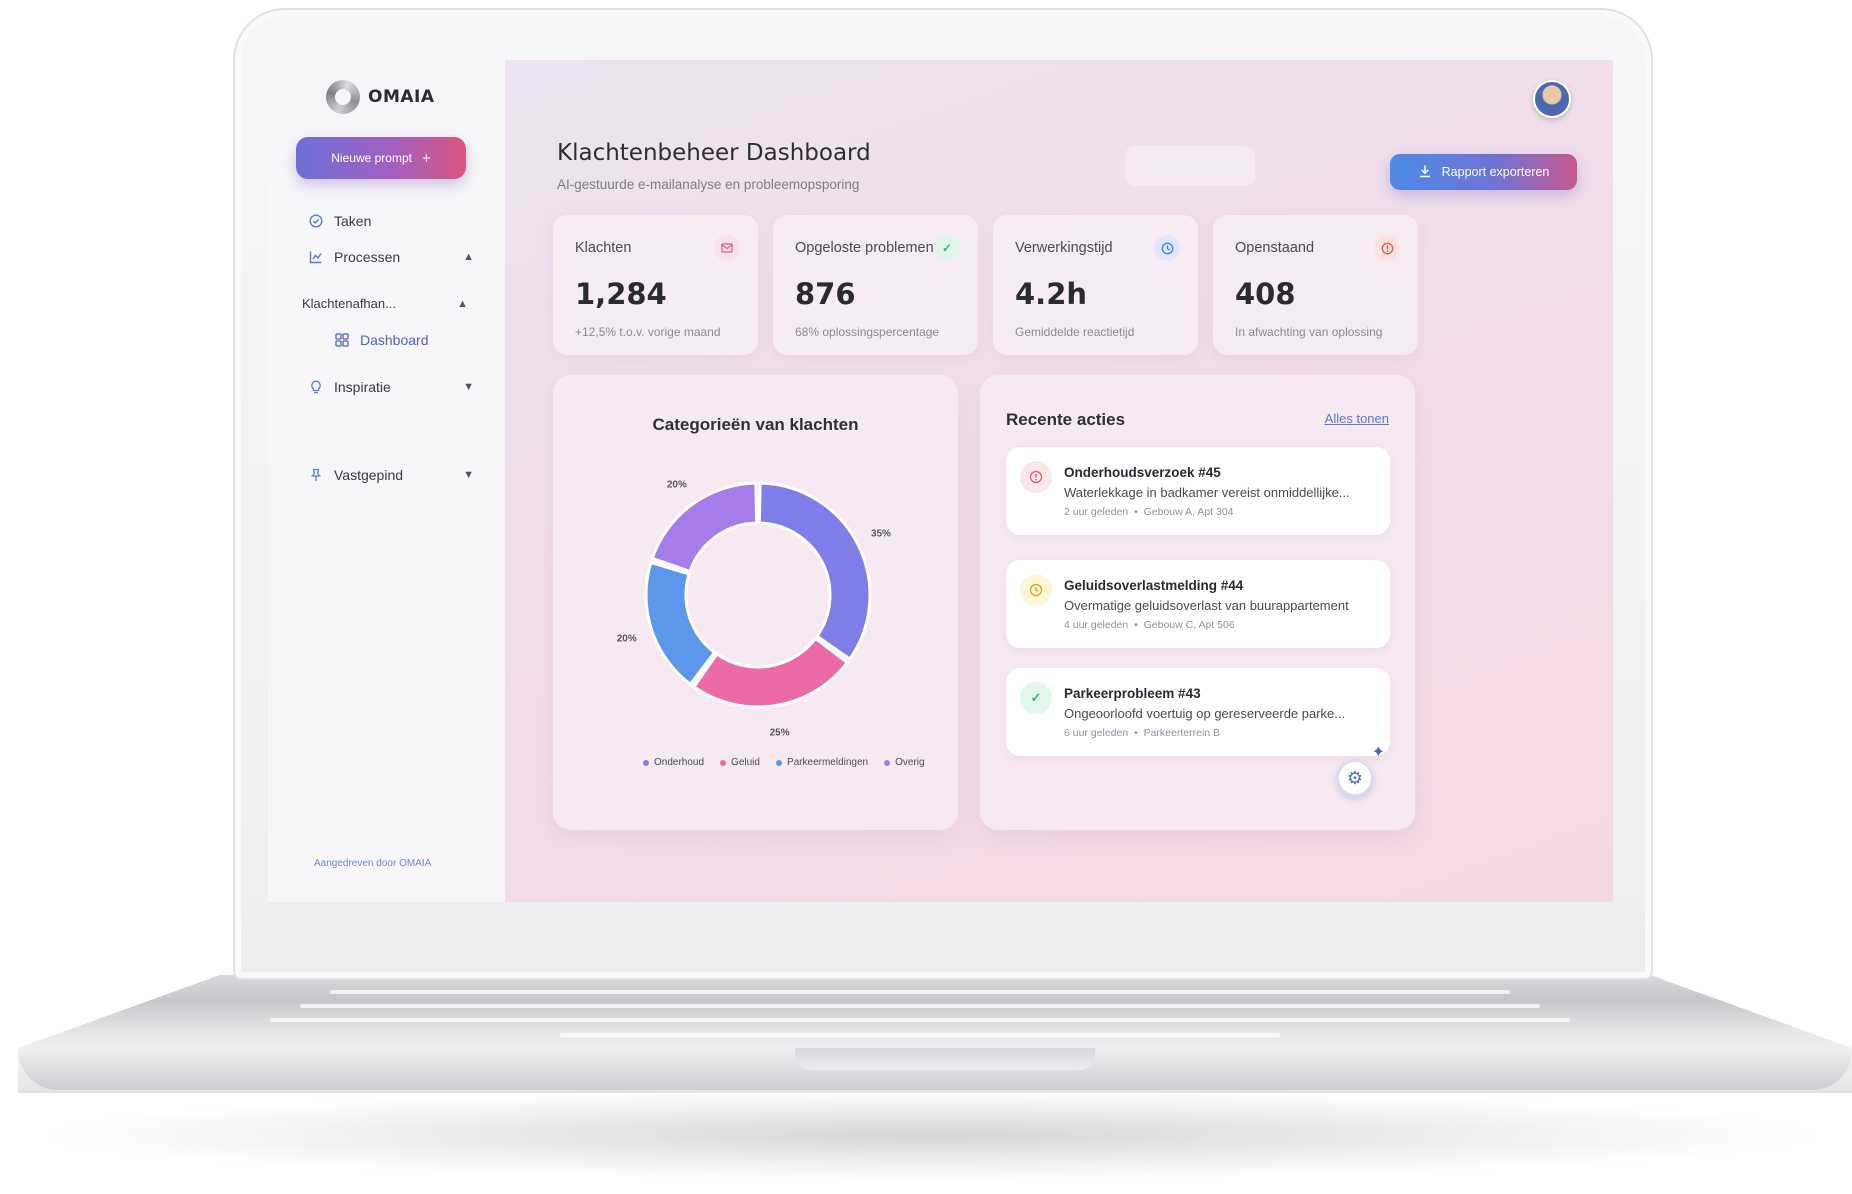 This screenshot has height=1194, width=1852. I want to click on donut-slice-parkeermeldingen, so click(680, 623).